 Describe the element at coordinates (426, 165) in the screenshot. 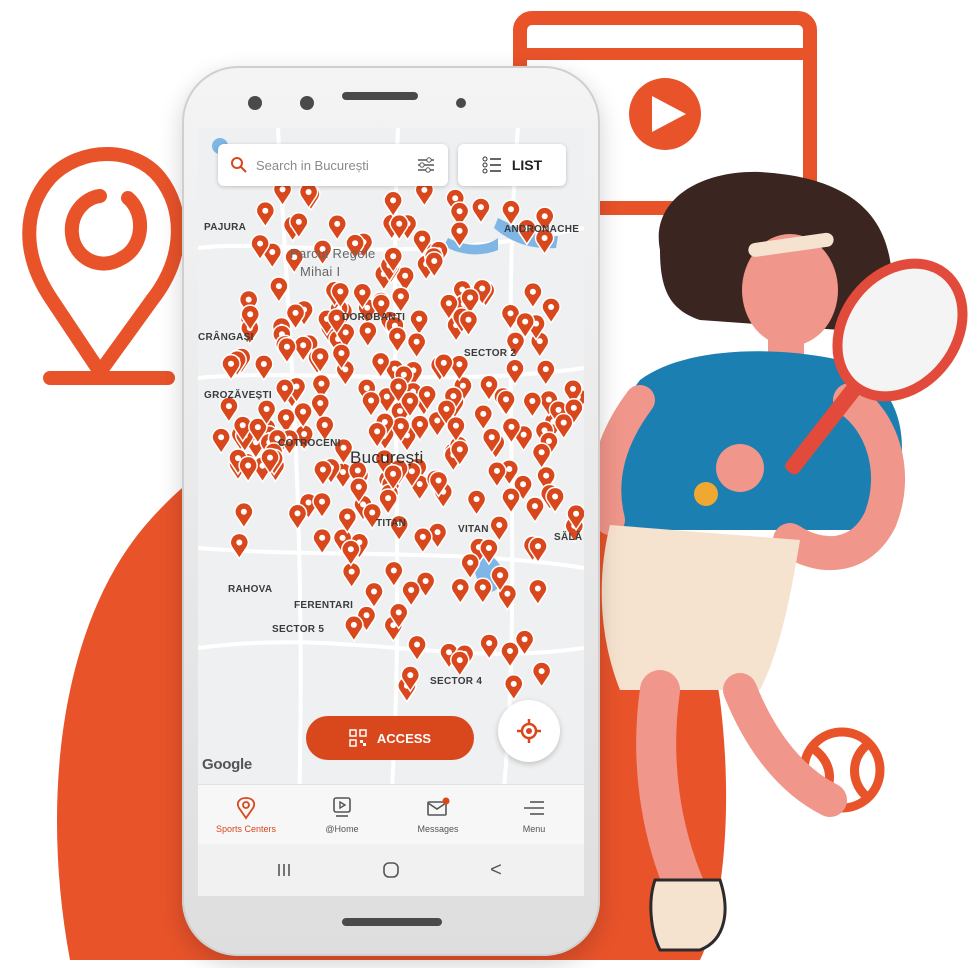

I see `filter-sliders-icon` at that location.